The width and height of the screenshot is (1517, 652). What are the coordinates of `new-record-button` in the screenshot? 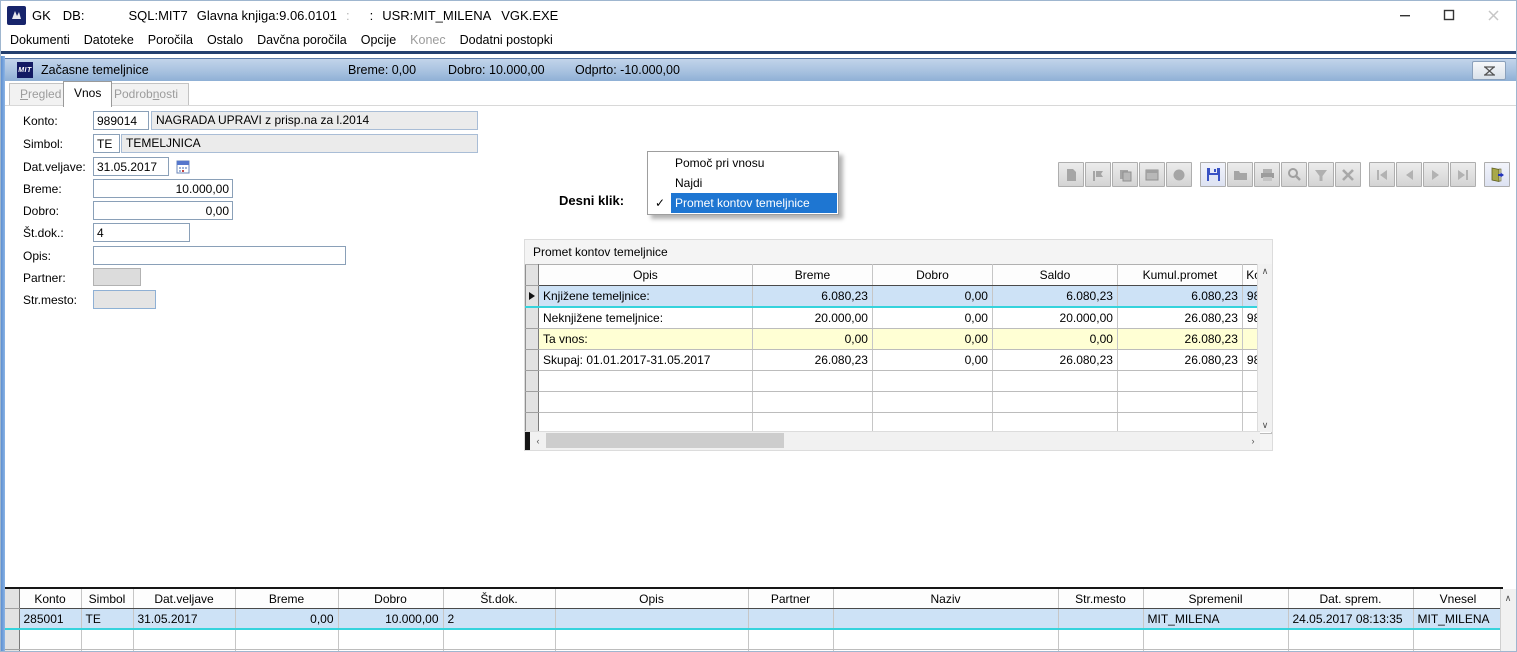 It's located at (1071, 174).